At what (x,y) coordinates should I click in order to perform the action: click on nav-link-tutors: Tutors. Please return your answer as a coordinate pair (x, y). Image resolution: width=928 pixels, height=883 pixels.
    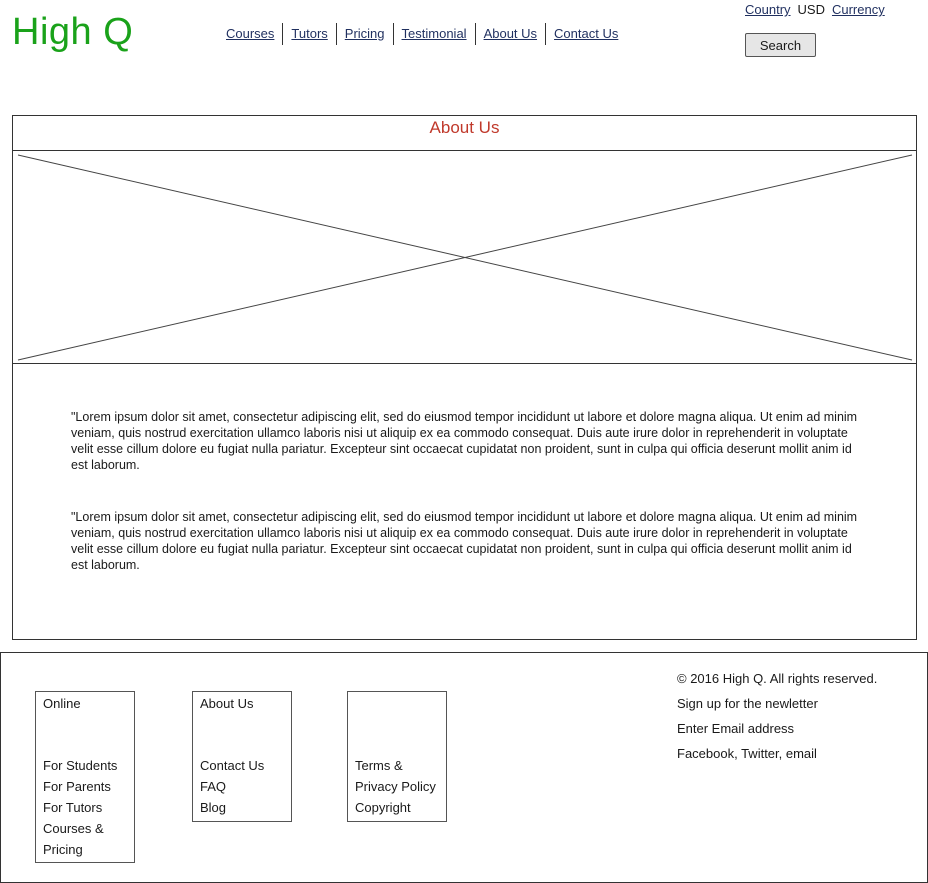
    Looking at the image, I should click on (310, 34).